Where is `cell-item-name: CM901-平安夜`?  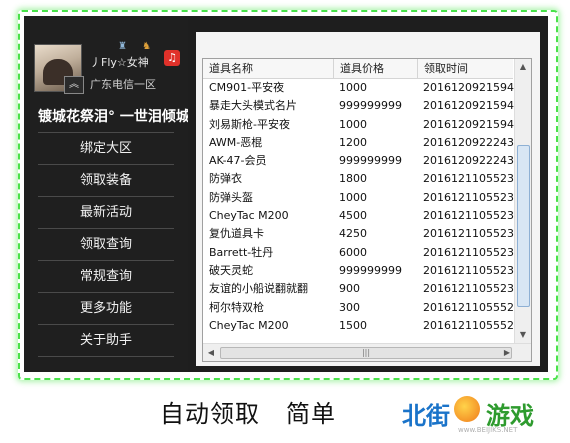 cell-item-name: CM901-平安夜 is located at coordinates (247, 87).